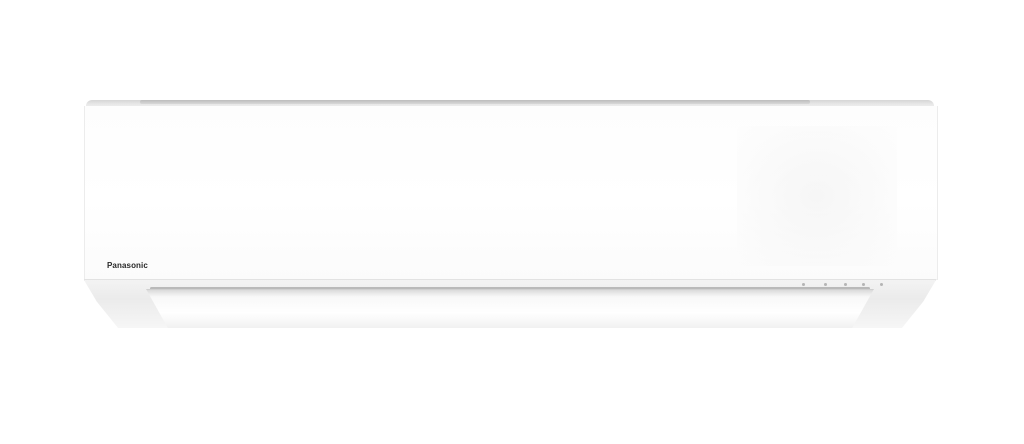 Image resolution: width=1024 pixels, height=444 pixels. I want to click on brand-logo: Panasonic, so click(127, 265).